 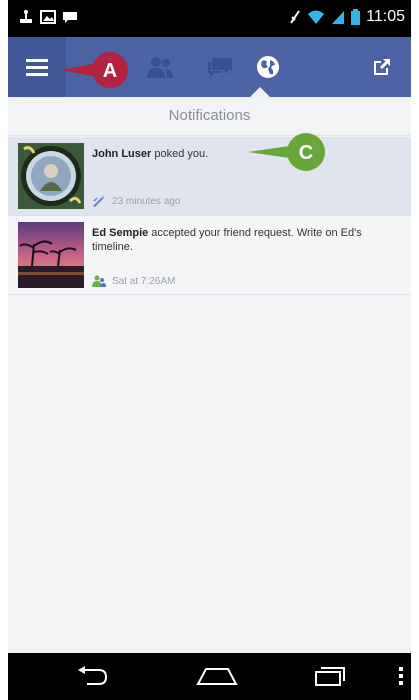 I want to click on recent-apps-icon, so click(x=330, y=676).